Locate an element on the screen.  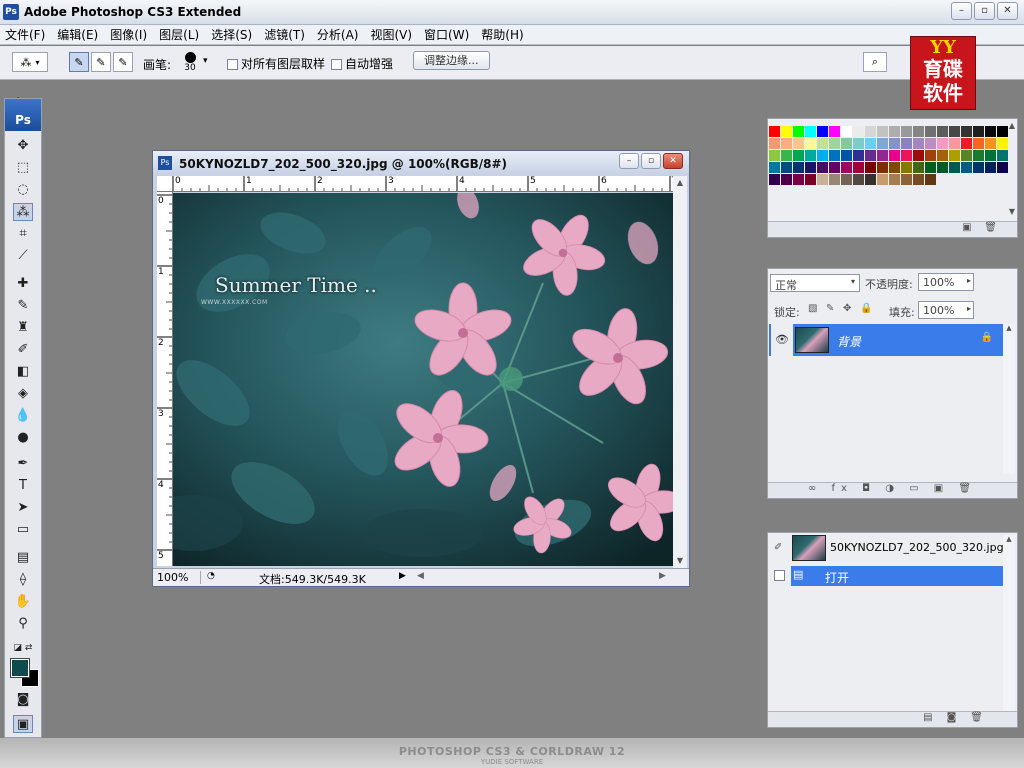
document-vertical-scrollbar: ▲ ▼ is located at coordinates (680, 372).